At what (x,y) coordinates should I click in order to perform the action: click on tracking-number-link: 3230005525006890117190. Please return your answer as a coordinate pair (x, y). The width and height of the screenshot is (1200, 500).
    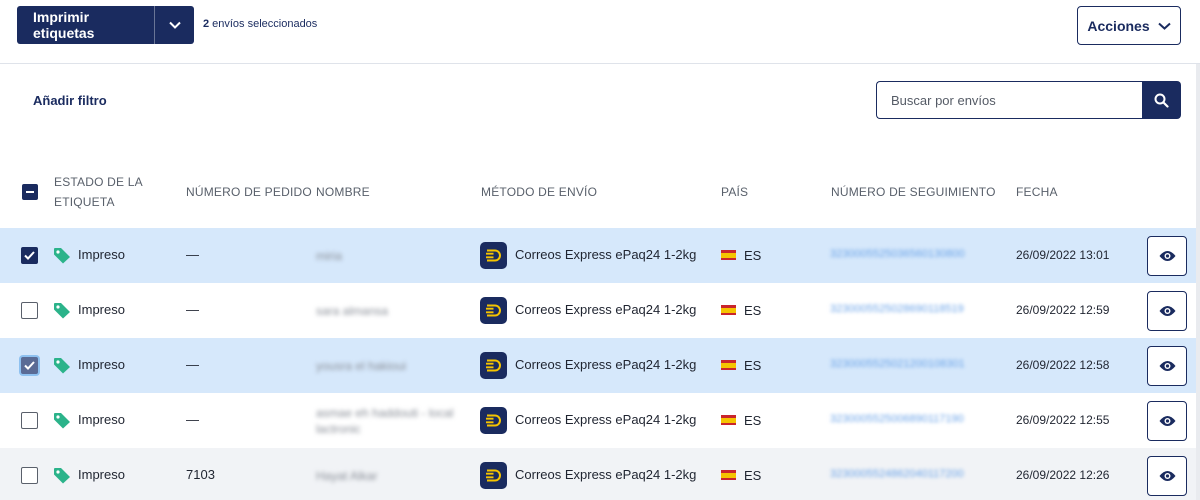
    Looking at the image, I should click on (897, 419).